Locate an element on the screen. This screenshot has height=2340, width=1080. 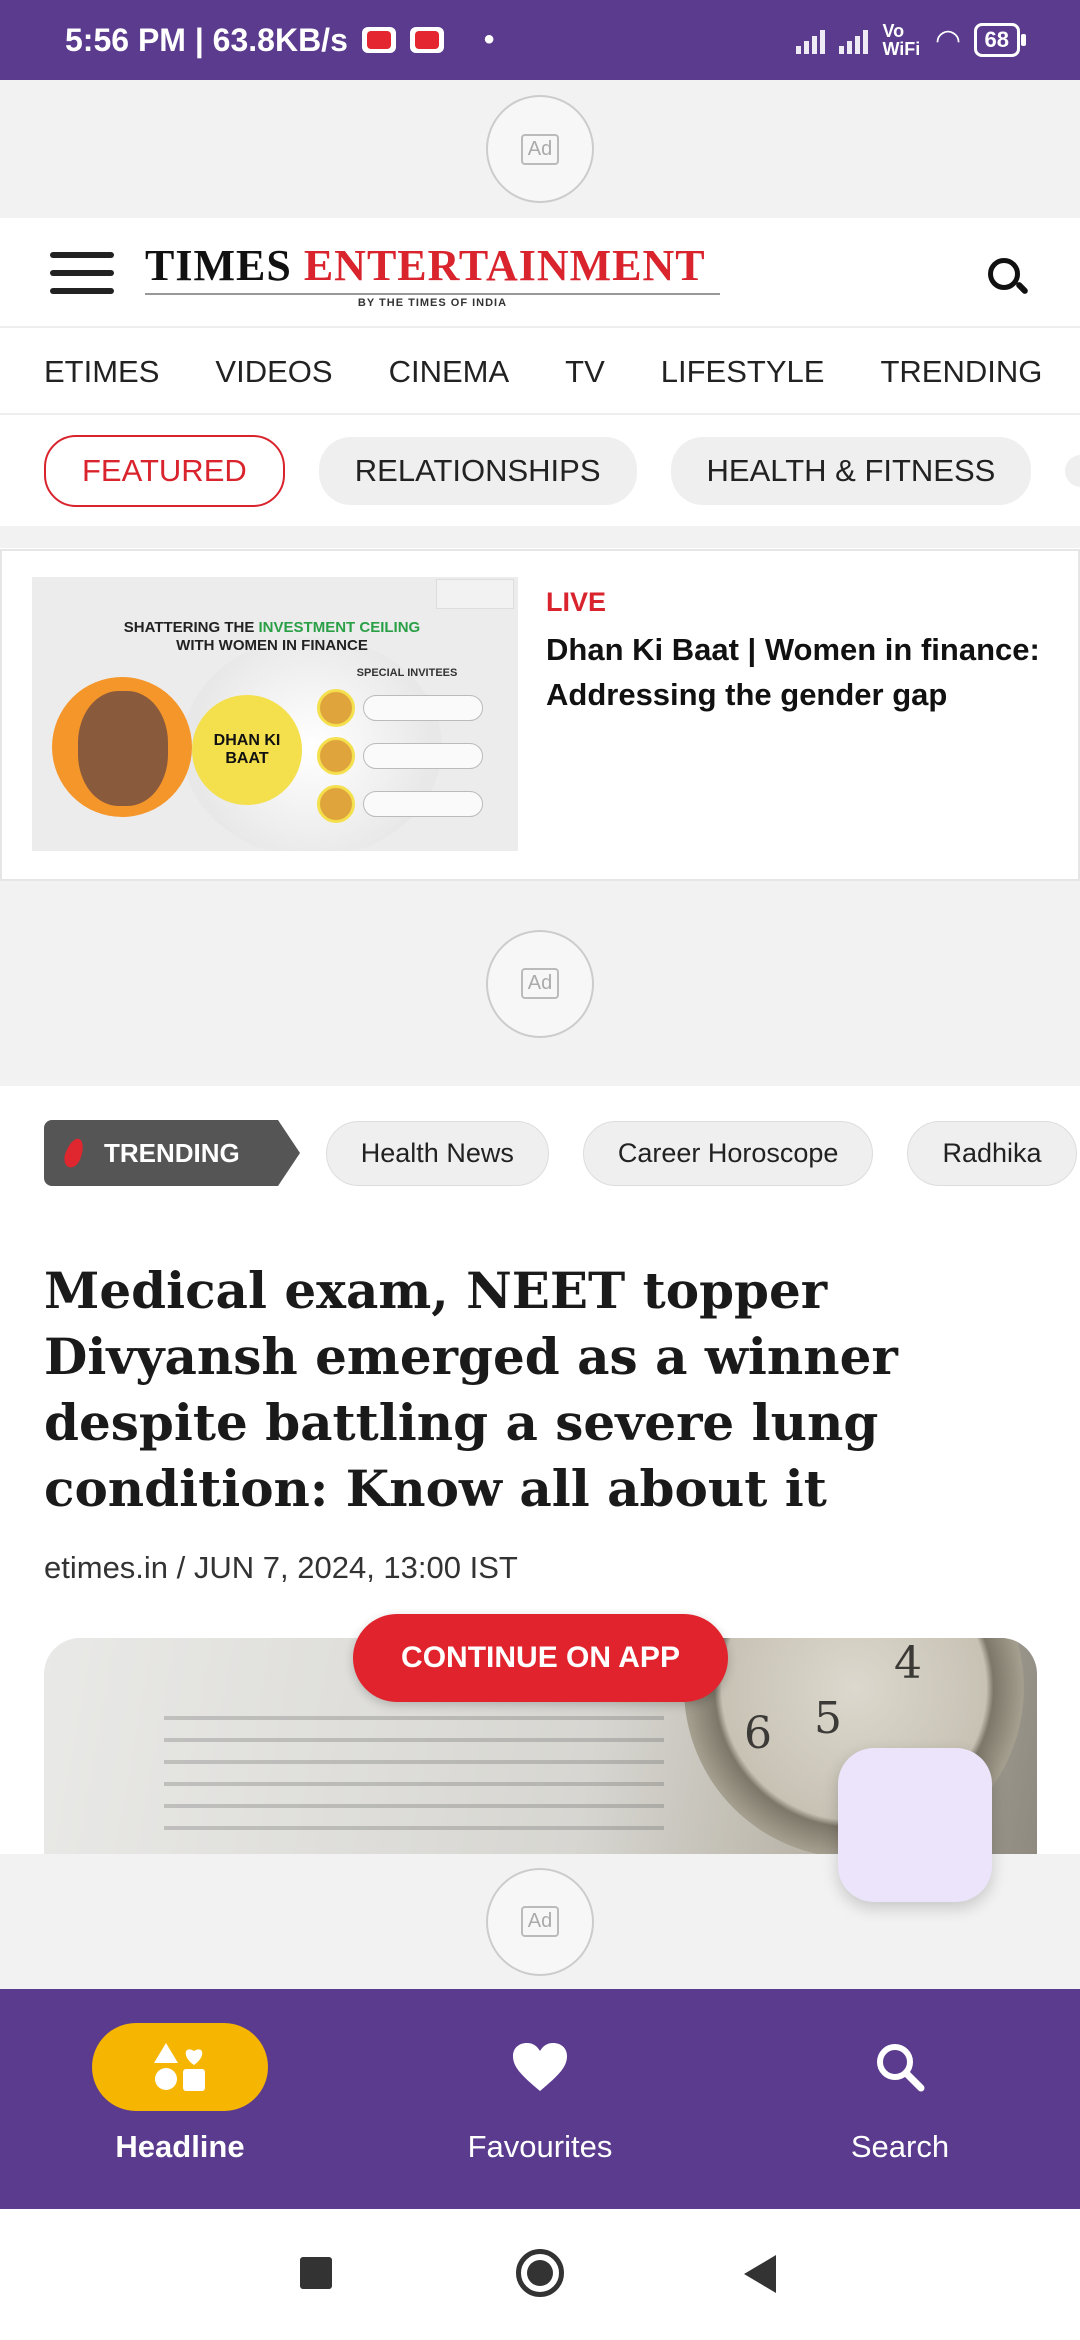
home-icon is located at coordinates (540, 2273).